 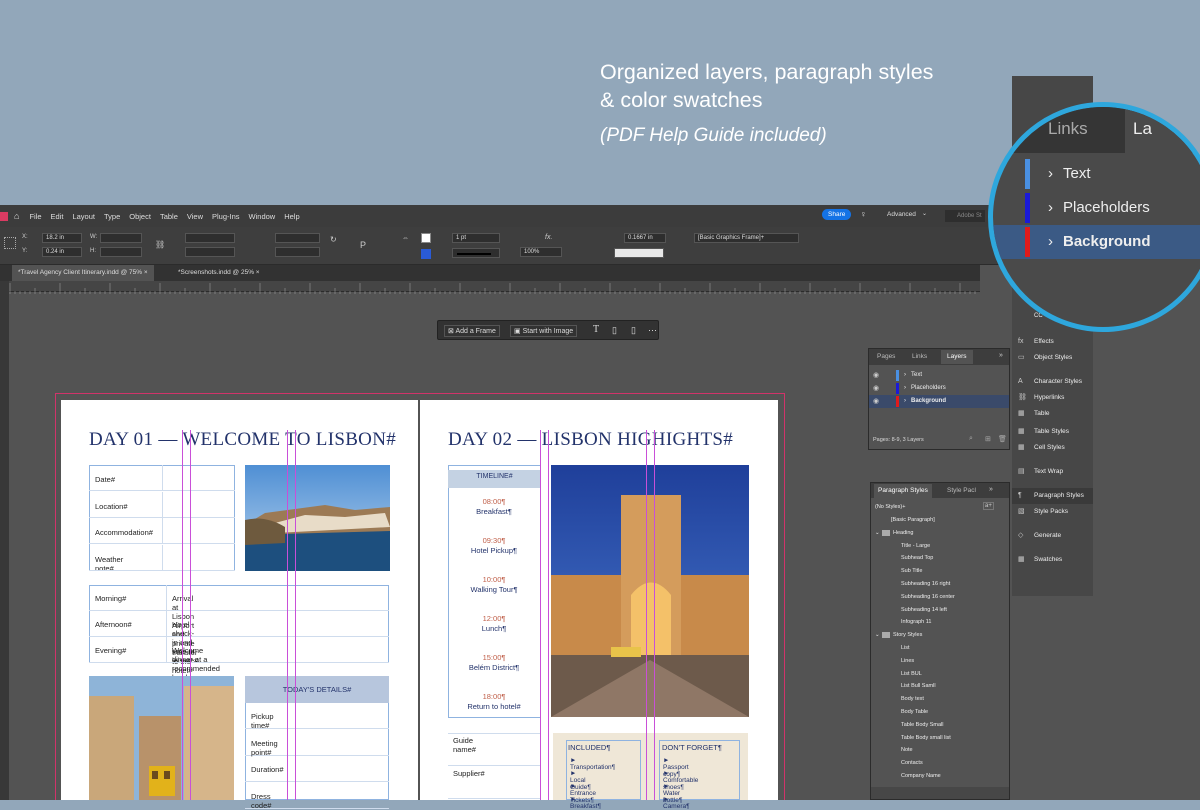 I want to click on more-icon: ⋯, so click(x=652, y=330).